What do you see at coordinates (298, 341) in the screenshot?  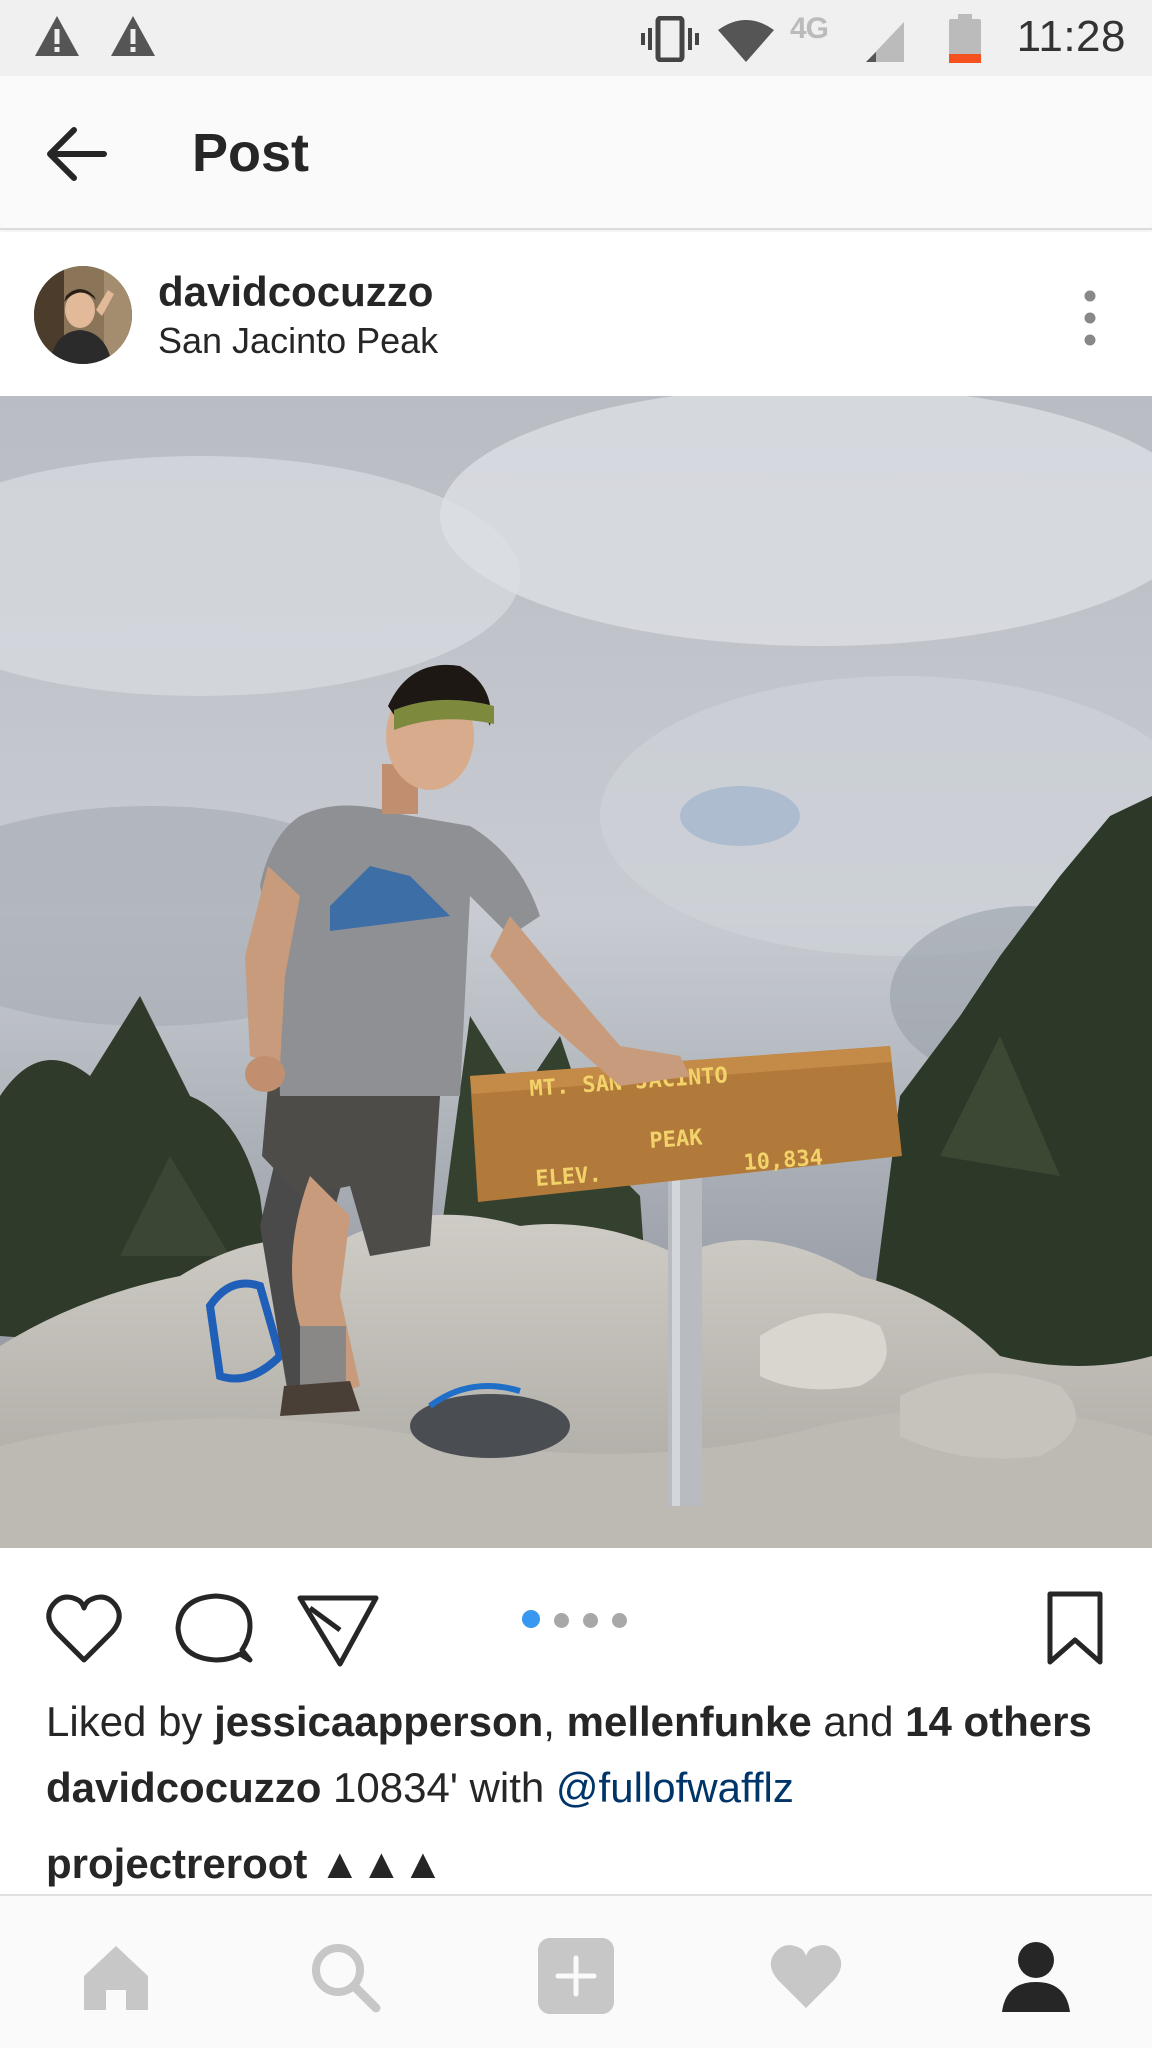 I see `post-location: San Jacinto Peak` at bounding box center [298, 341].